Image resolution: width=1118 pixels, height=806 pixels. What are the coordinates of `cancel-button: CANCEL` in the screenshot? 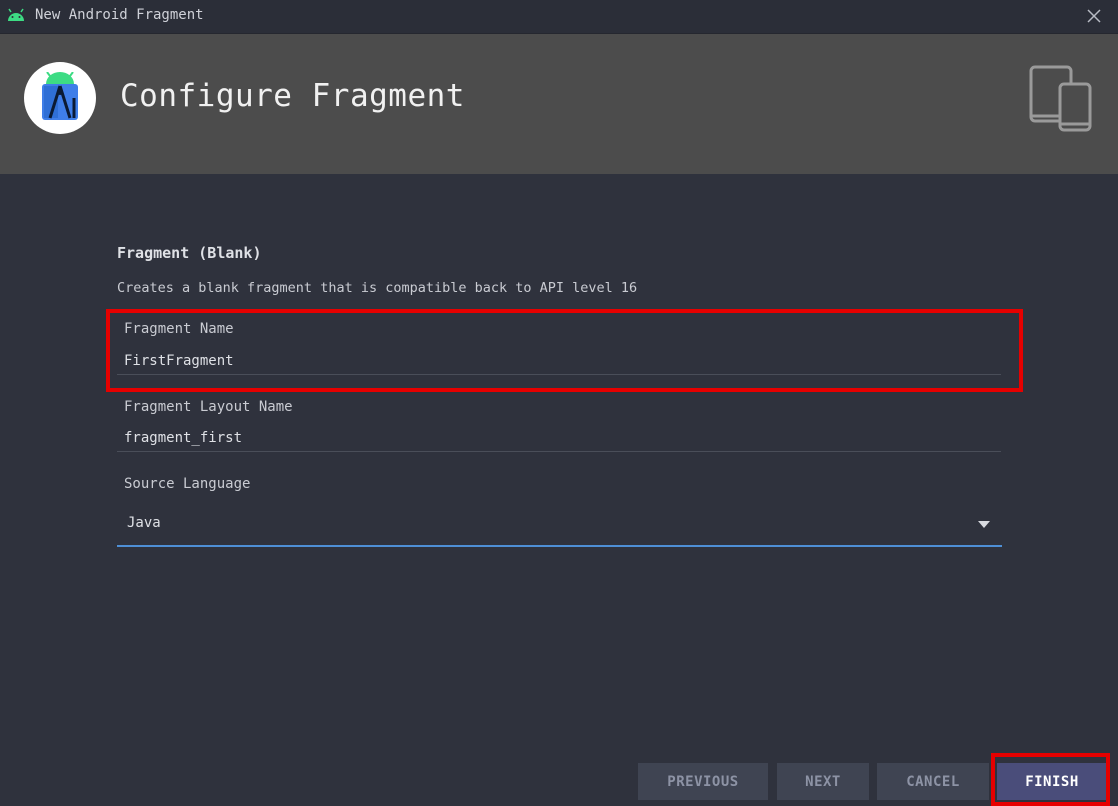 It's located at (933, 781).